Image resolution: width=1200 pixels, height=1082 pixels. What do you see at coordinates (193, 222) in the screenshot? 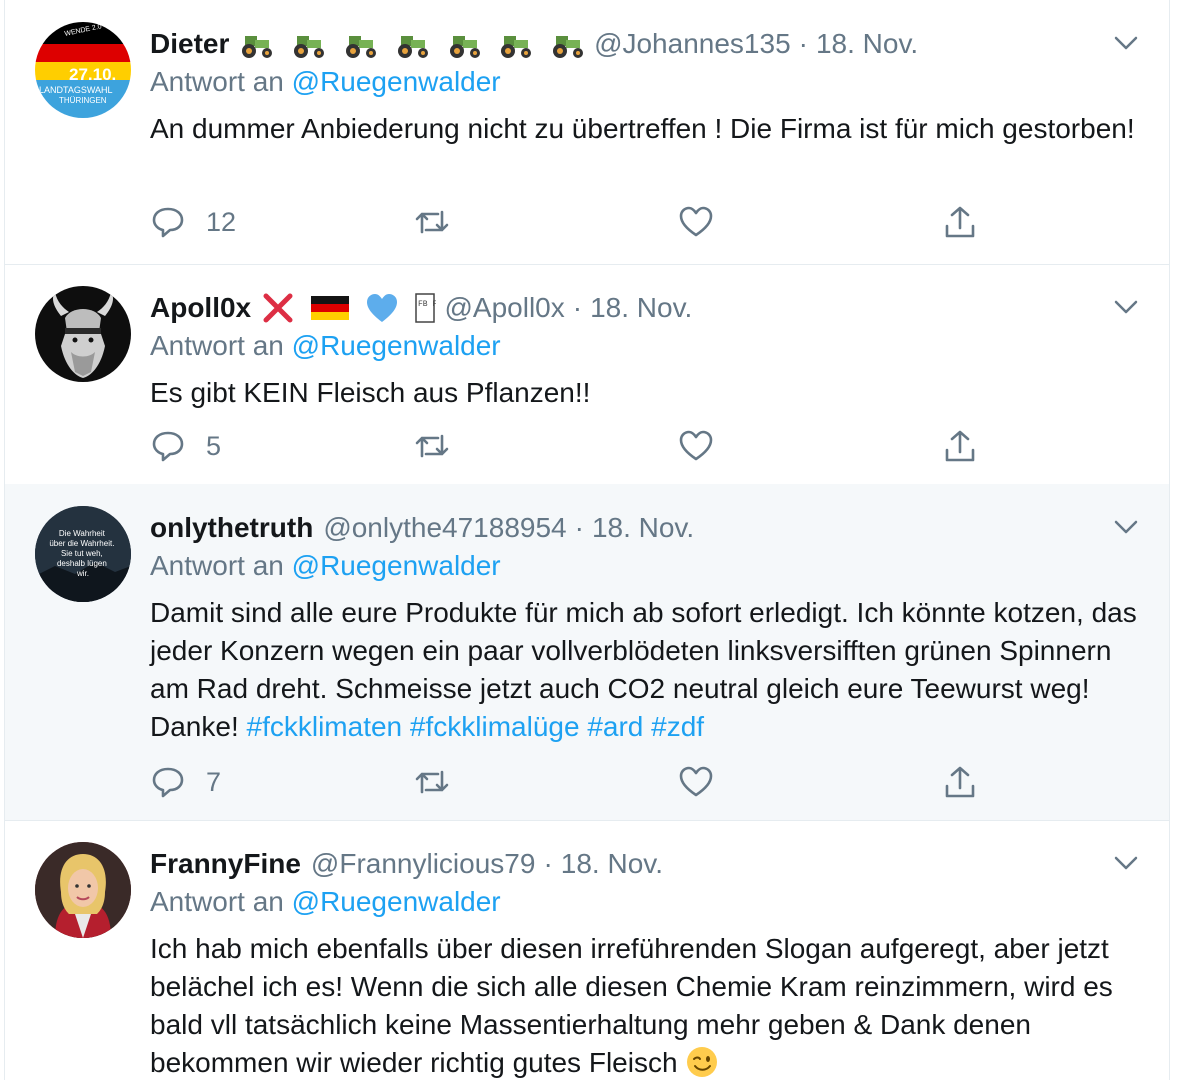
I see `reply-button: 12` at bounding box center [193, 222].